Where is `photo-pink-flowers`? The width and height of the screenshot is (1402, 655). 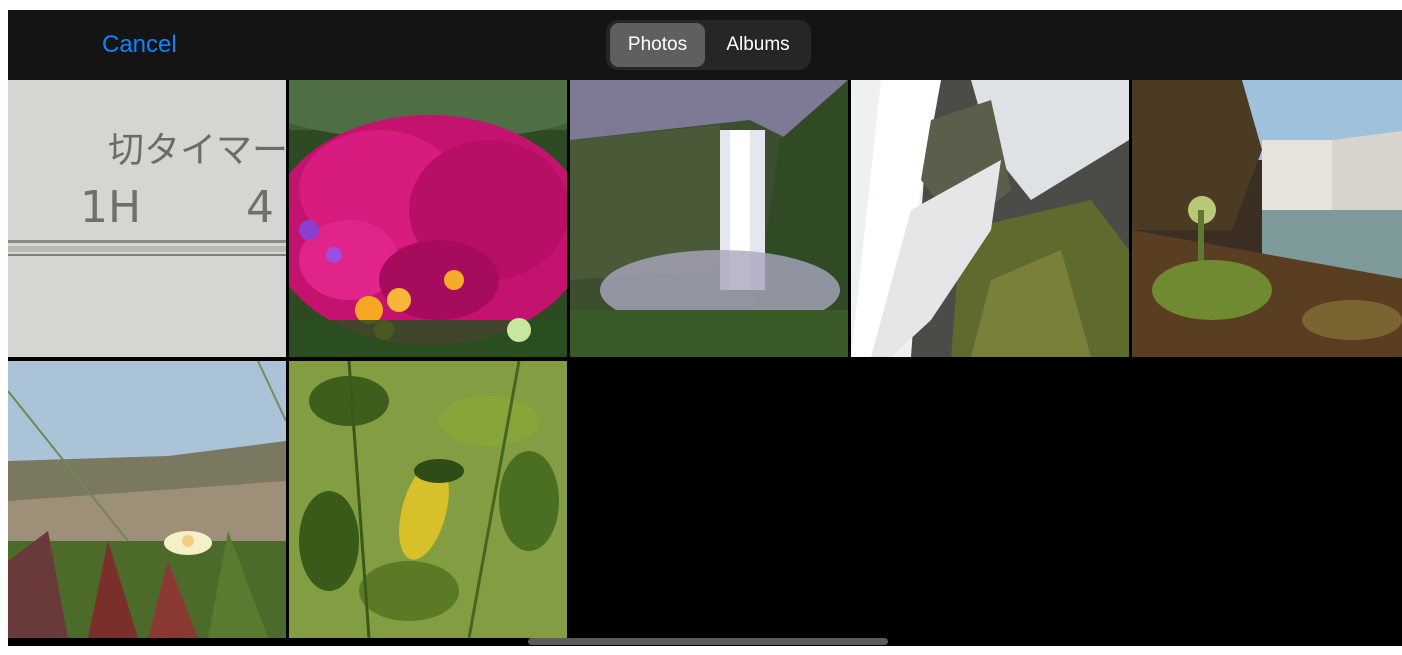
photo-pink-flowers is located at coordinates (428, 218).